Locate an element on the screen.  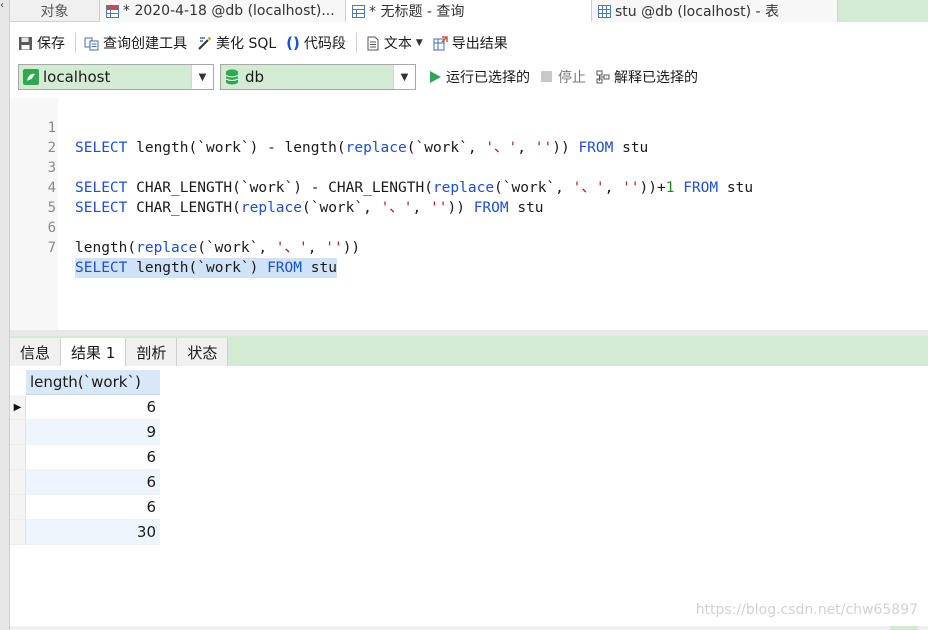
connection-bar: localhost ▼ db ▼ 运行已选择的 停止 解释已选择的 is located at coordinates (469, 77).